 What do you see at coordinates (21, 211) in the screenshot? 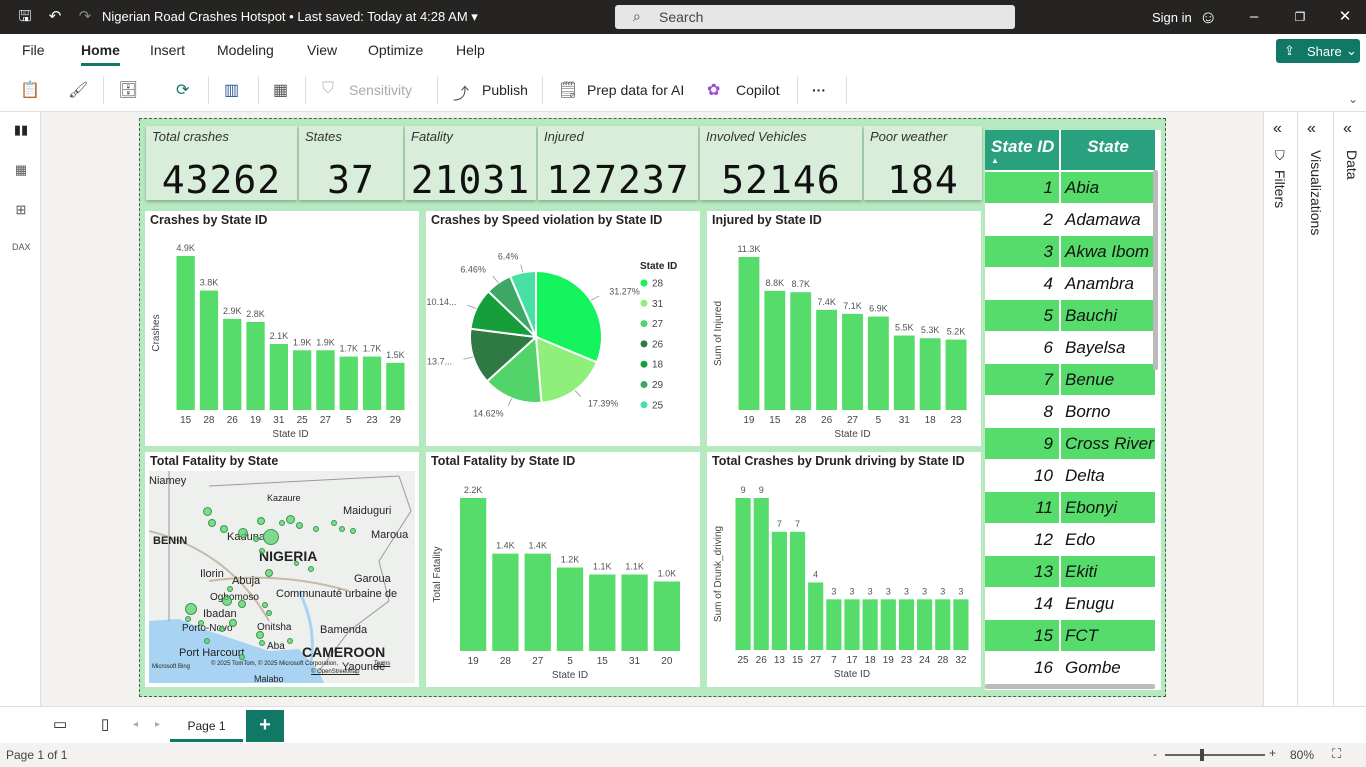
I see `model-view-icon: ⊞` at bounding box center [21, 211].